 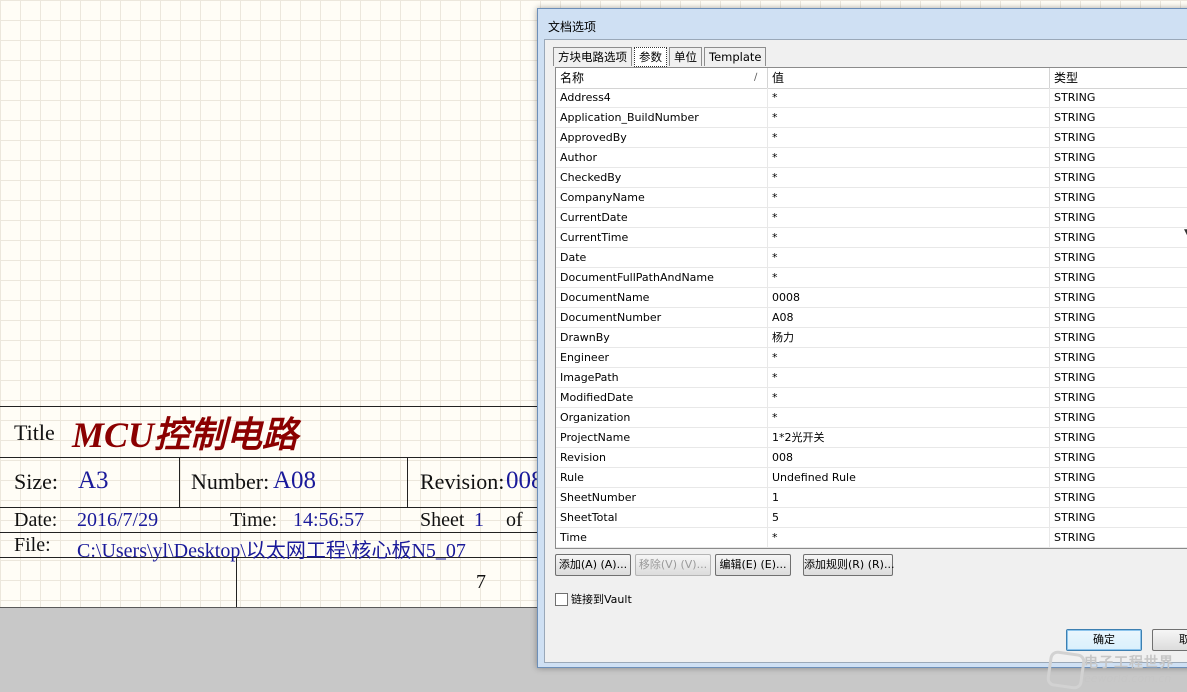 I want to click on table-row: Time * STRING, so click(x=871, y=538).